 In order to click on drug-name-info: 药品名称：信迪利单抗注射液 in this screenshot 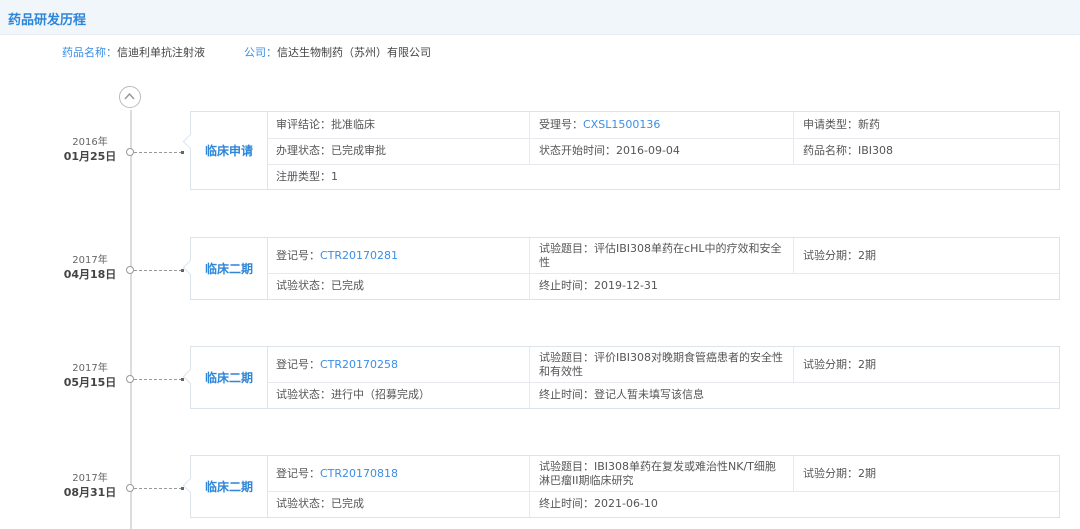, I will do `click(133, 52)`.